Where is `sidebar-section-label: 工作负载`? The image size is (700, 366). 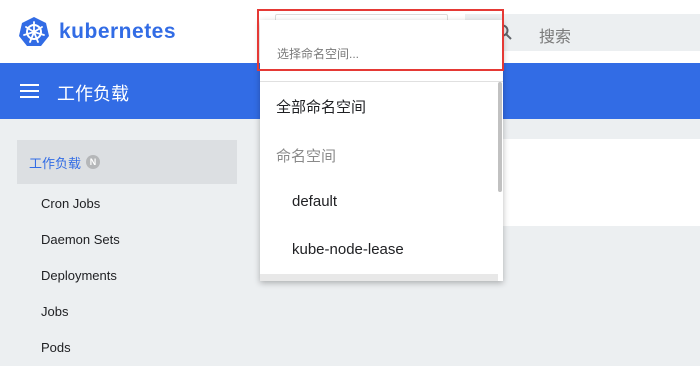 sidebar-section-label: 工作负载 is located at coordinates (55, 163).